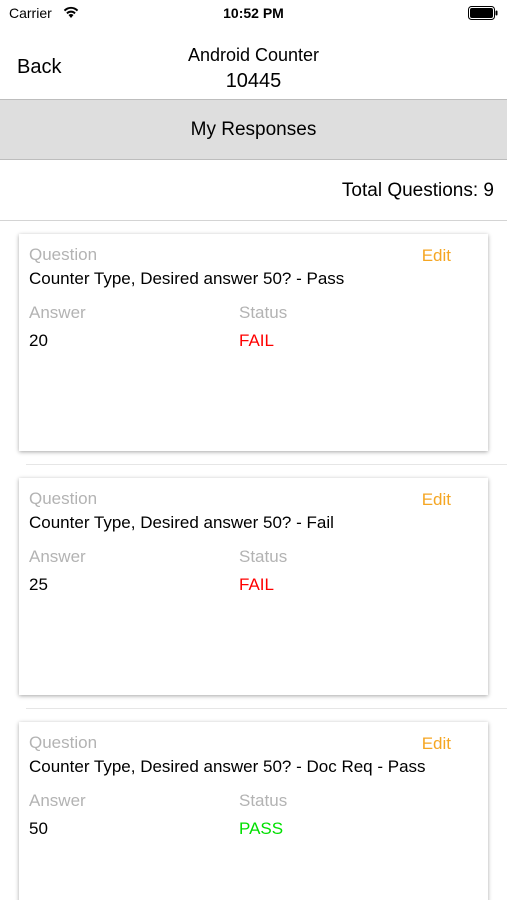 The image size is (507, 900). I want to click on status-bar: Carrier 10:52 PM, so click(253, 14).